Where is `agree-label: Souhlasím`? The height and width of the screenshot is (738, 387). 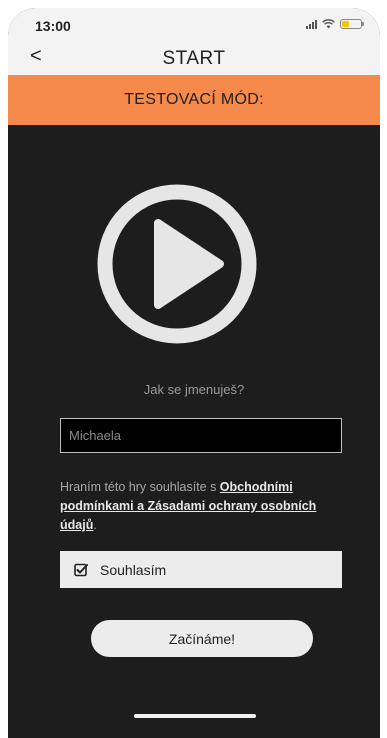
agree-label: Souhlasím is located at coordinates (133, 569).